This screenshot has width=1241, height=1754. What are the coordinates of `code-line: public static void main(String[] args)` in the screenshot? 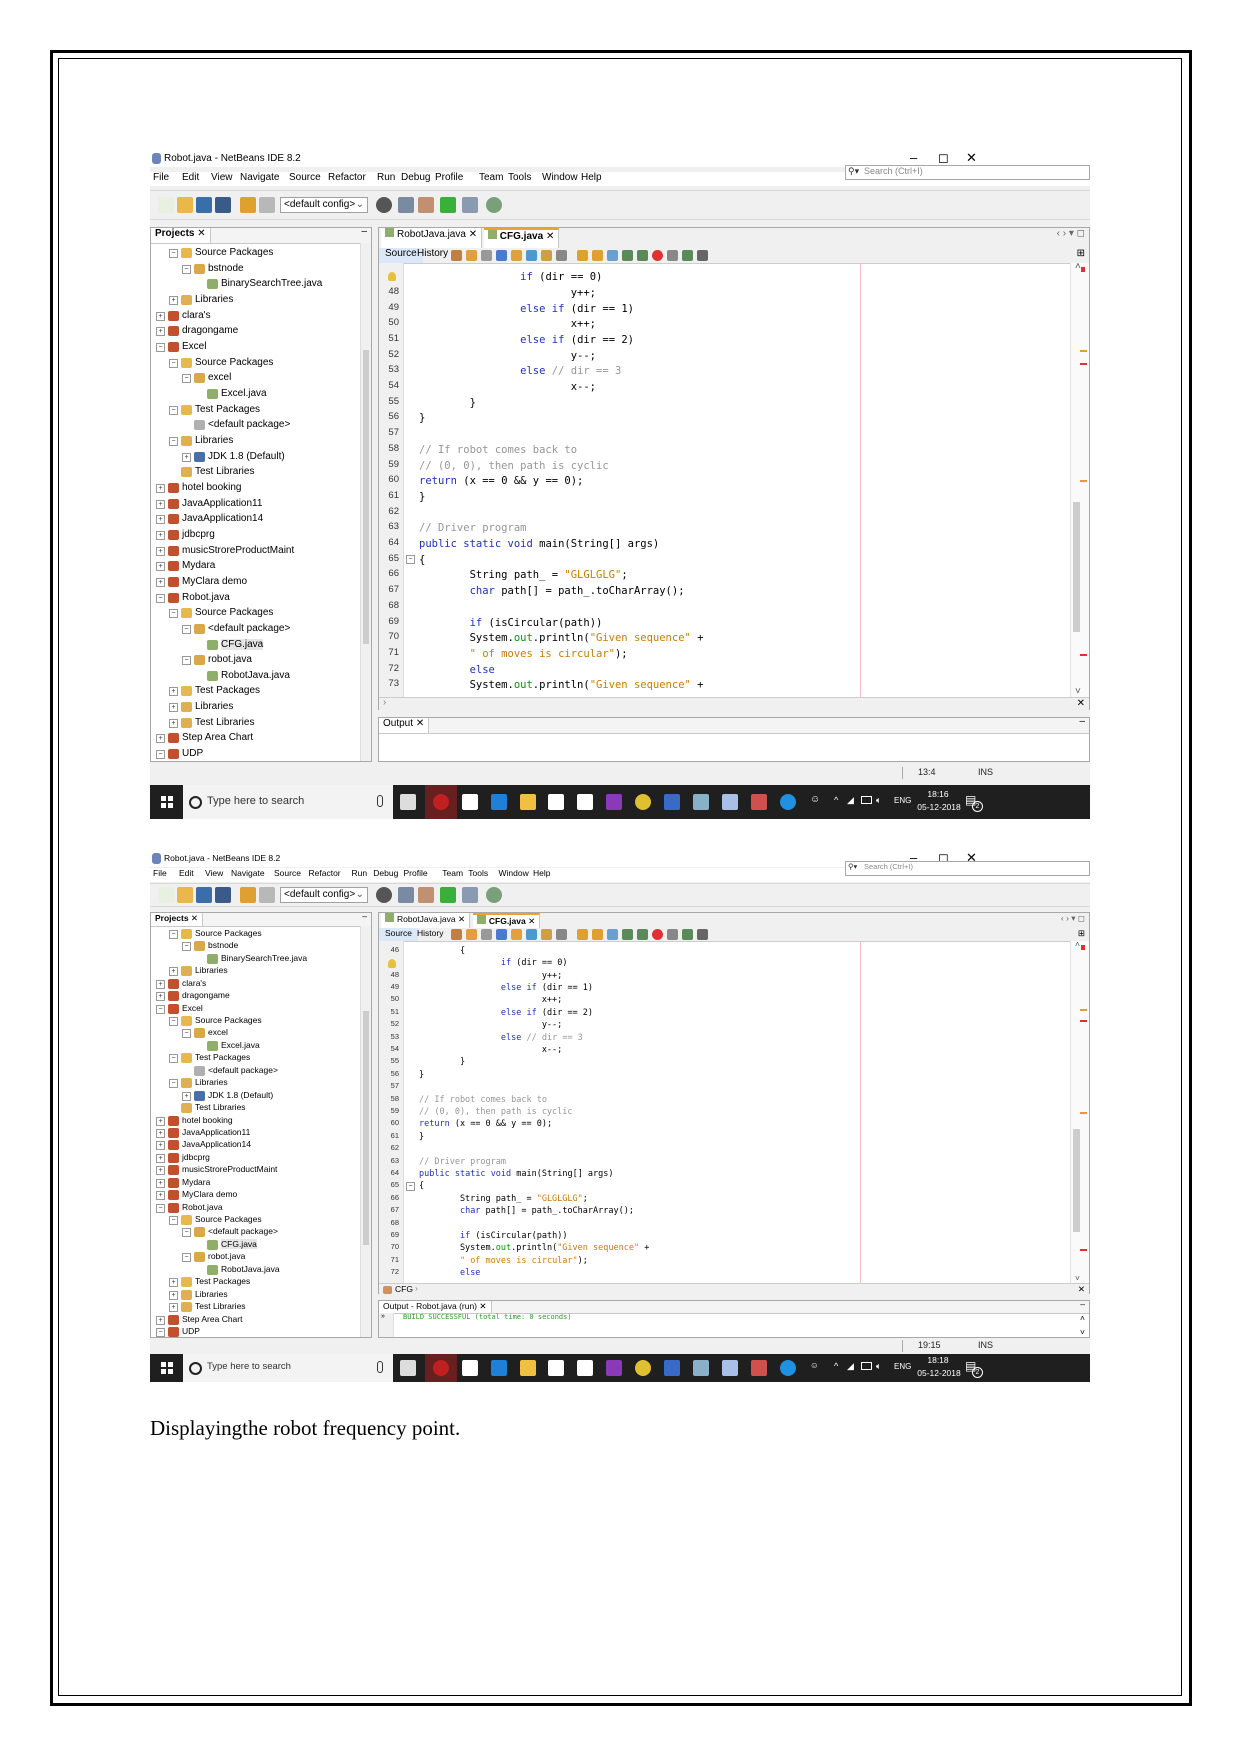 It's located at (516, 1174).